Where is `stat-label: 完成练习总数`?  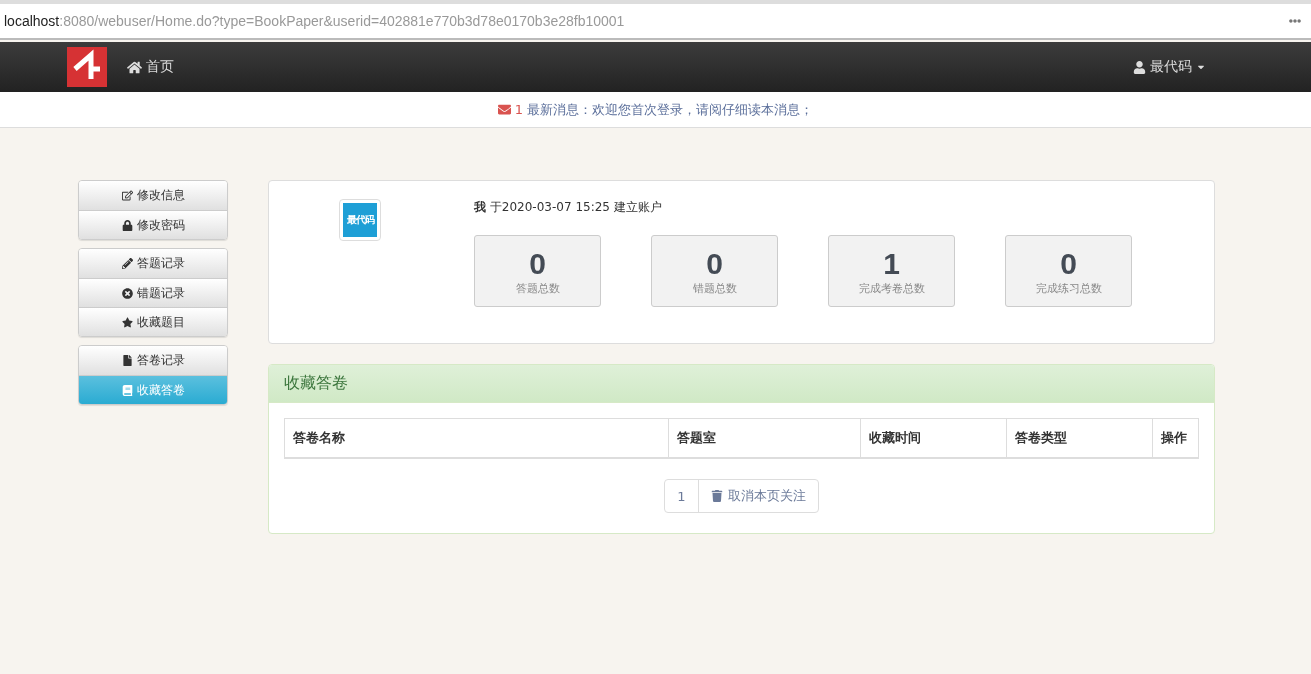
stat-label: 完成练习总数 is located at coordinates (1068, 288).